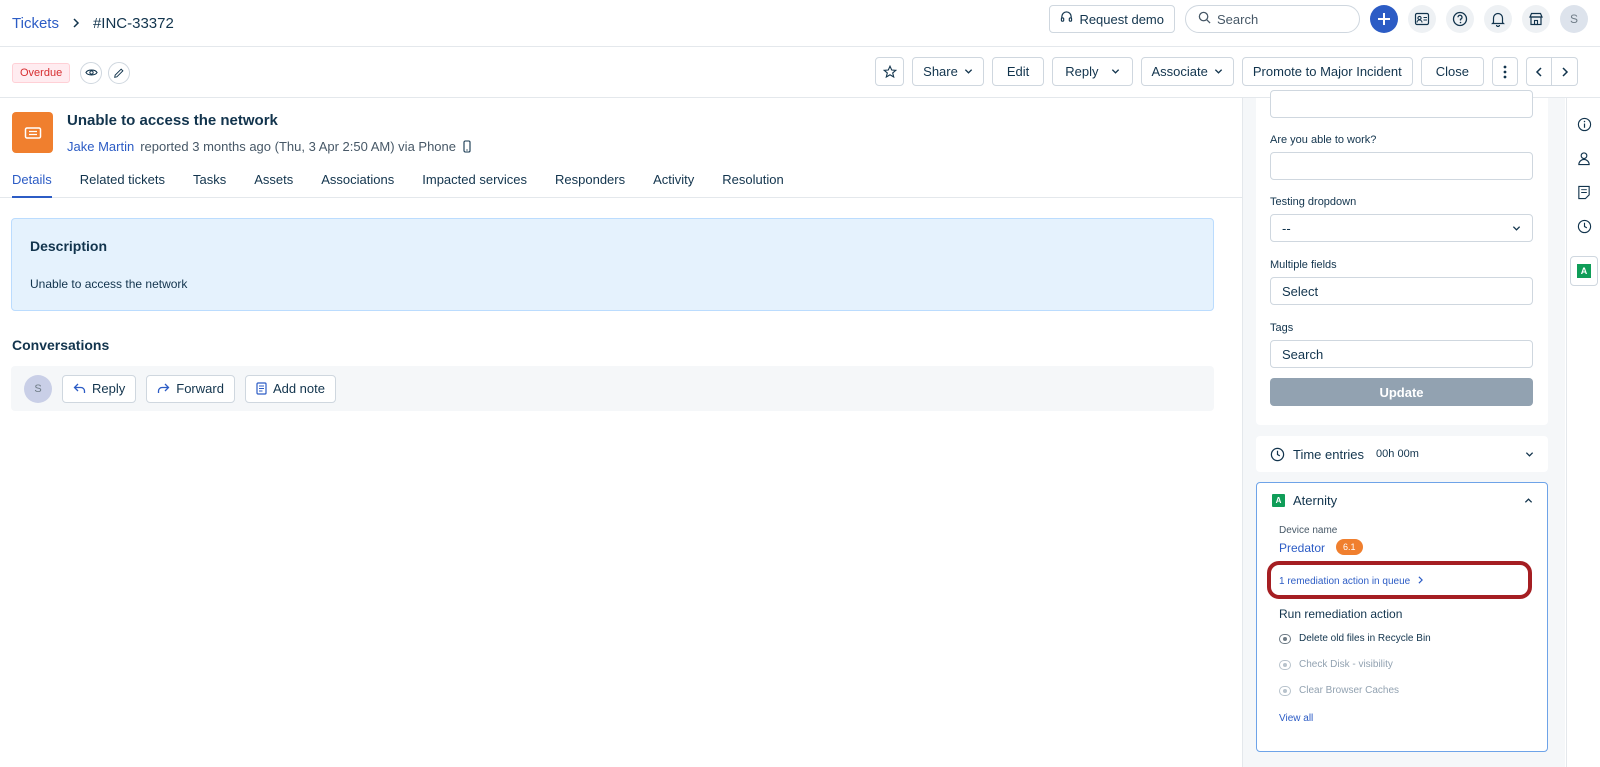 This screenshot has width=1600, height=767. Describe the element at coordinates (100, 146) in the screenshot. I see `reporter-link: Jake Martin` at that location.